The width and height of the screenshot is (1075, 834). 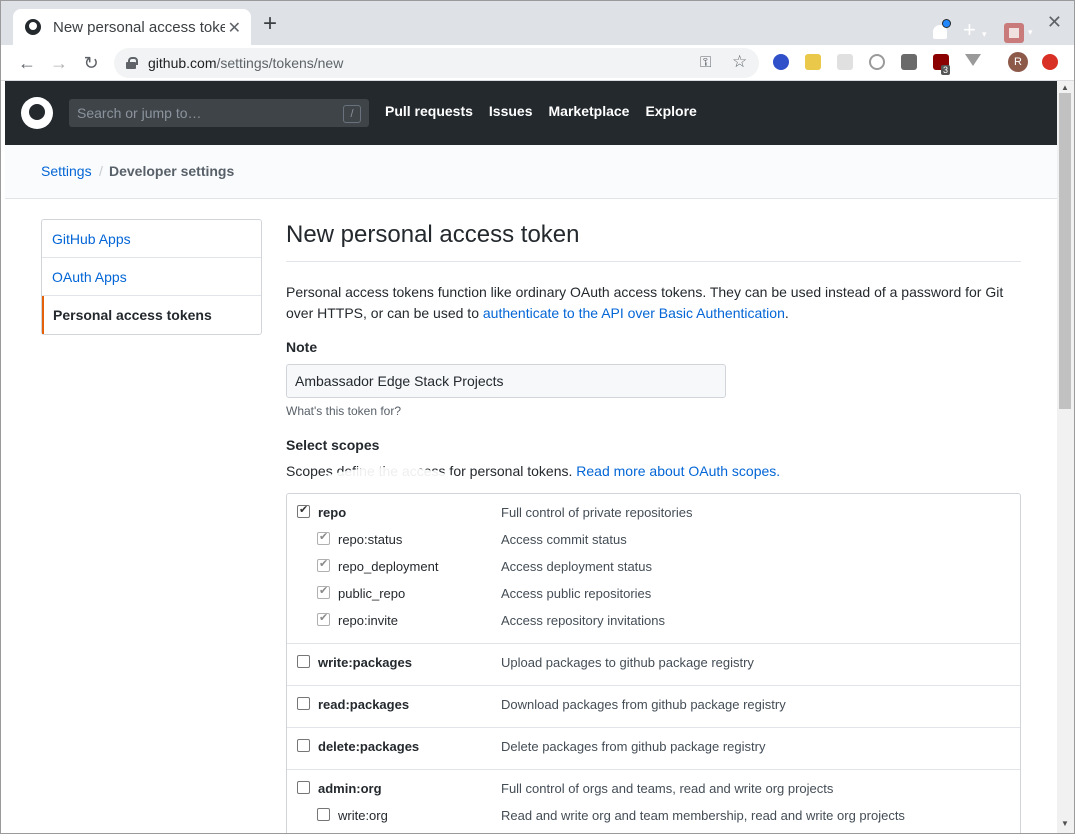 What do you see at coordinates (333, 445) in the screenshot?
I see `scopes-heading: Select scopes` at bounding box center [333, 445].